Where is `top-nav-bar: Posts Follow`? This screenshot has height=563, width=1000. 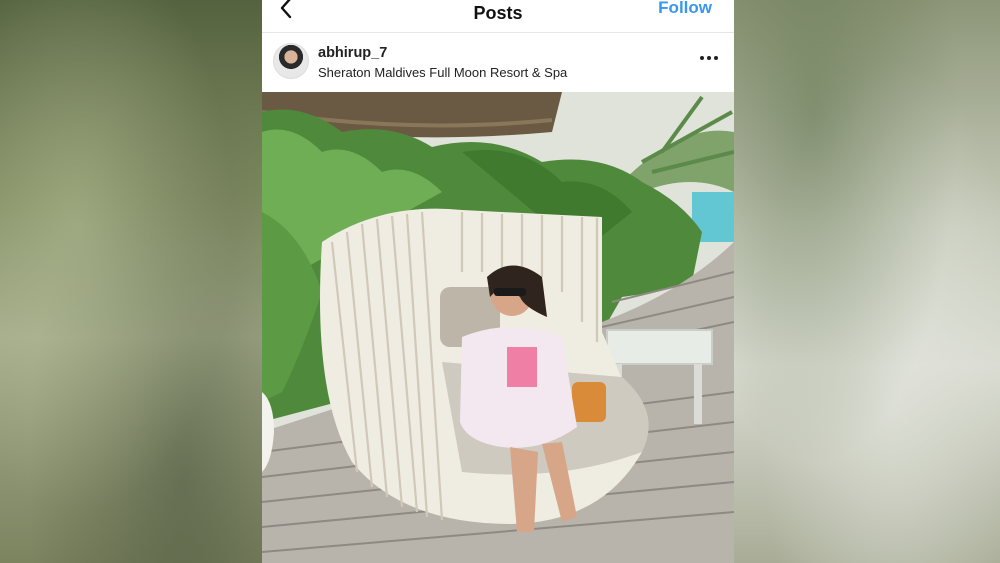 top-nav-bar: Posts Follow is located at coordinates (498, 16).